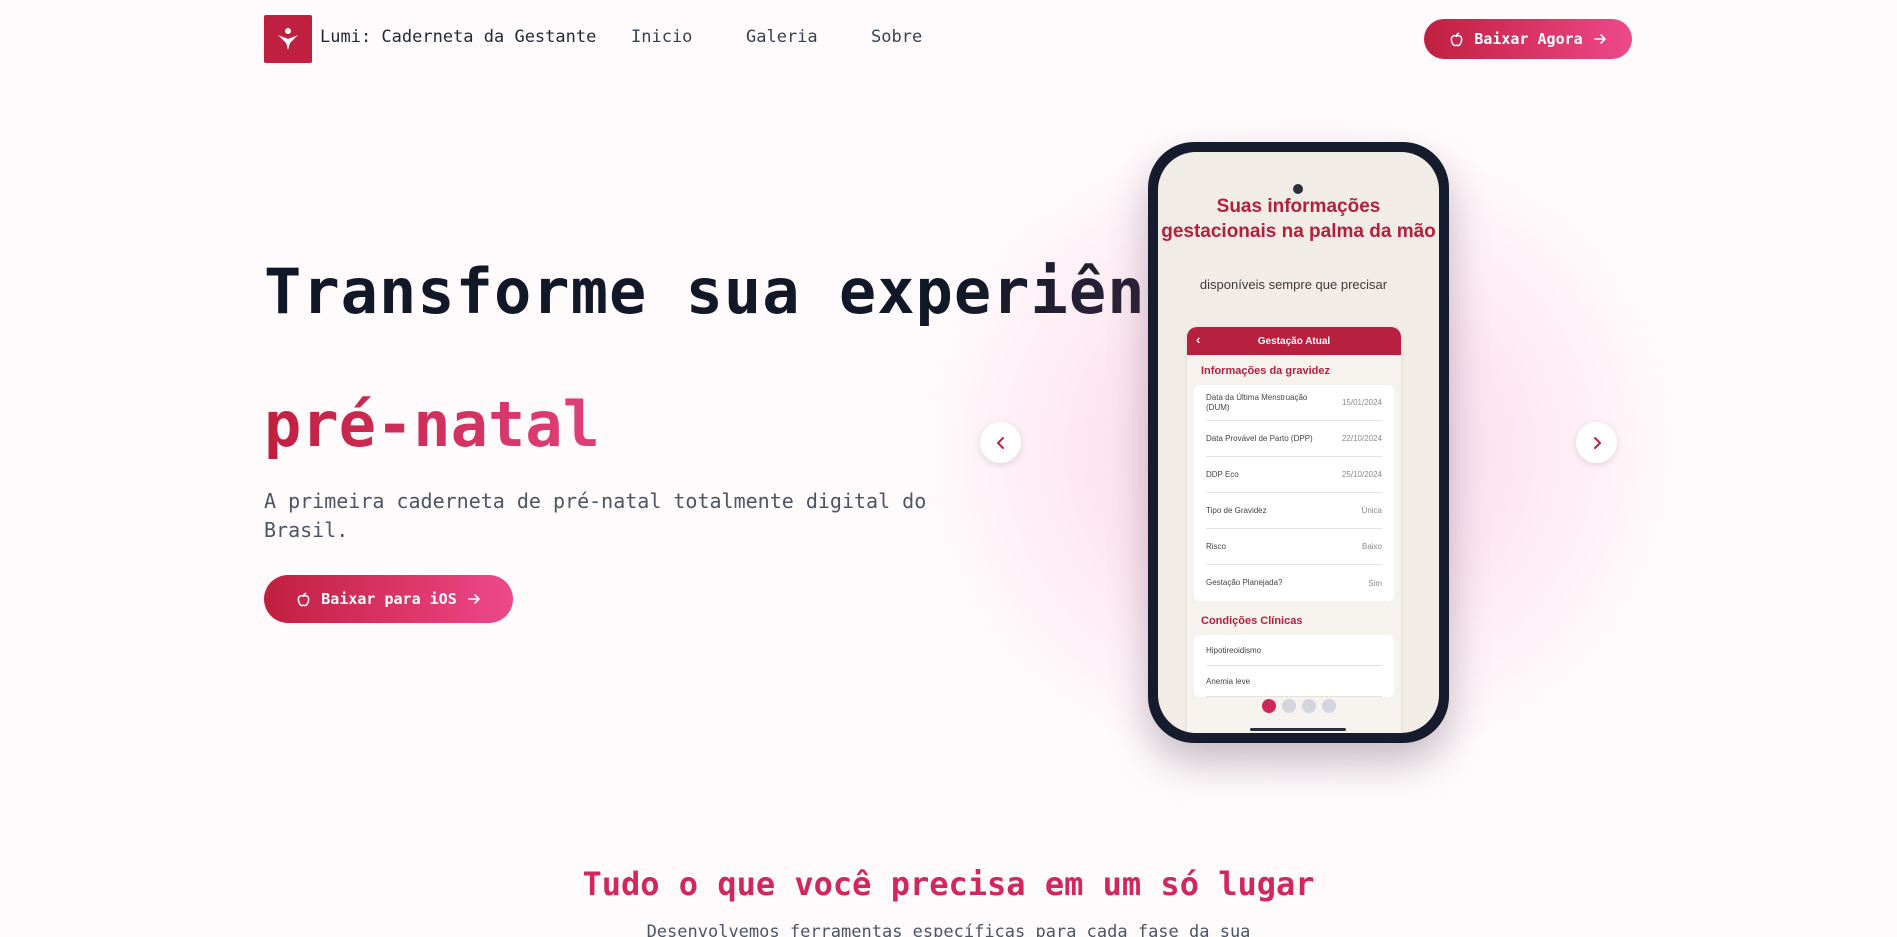 The height and width of the screenshot is (937, 1897). I want to click on logo-icon, so click(288, 39).